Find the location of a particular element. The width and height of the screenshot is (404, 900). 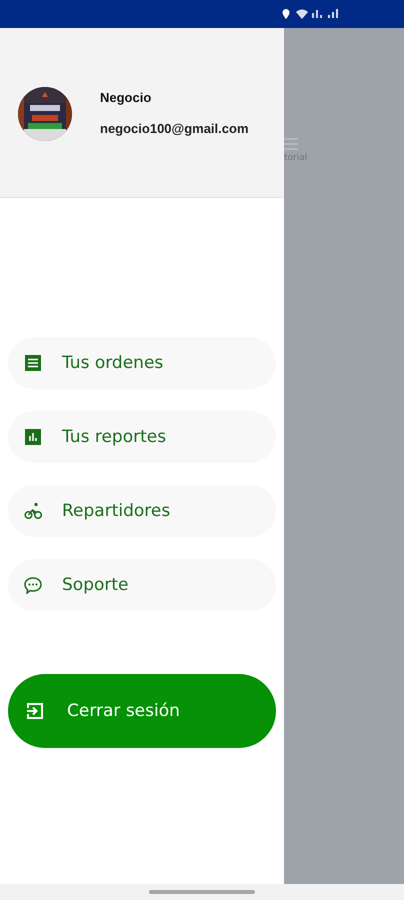

profile-email: negocio100@gmail.com is located at coordinates (174, 128).